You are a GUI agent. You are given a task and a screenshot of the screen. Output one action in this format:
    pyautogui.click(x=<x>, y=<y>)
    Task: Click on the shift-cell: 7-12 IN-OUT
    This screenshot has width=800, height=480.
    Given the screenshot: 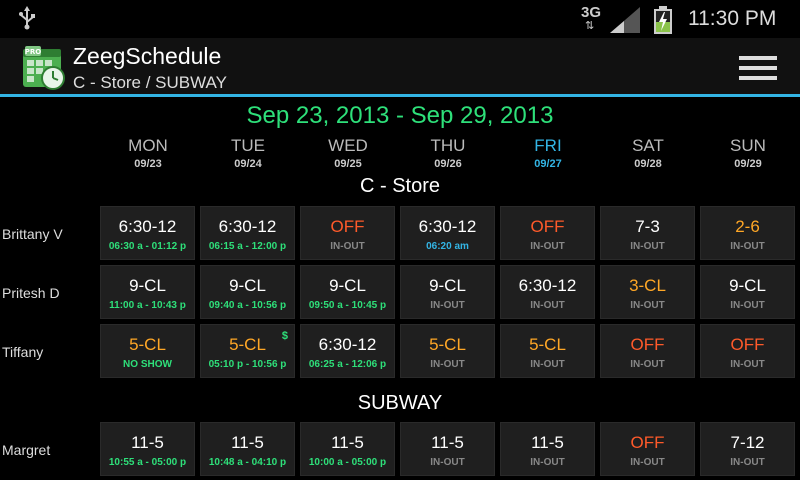 What is the action you would take?
    pyautogui.click(x=747, y=449)
    